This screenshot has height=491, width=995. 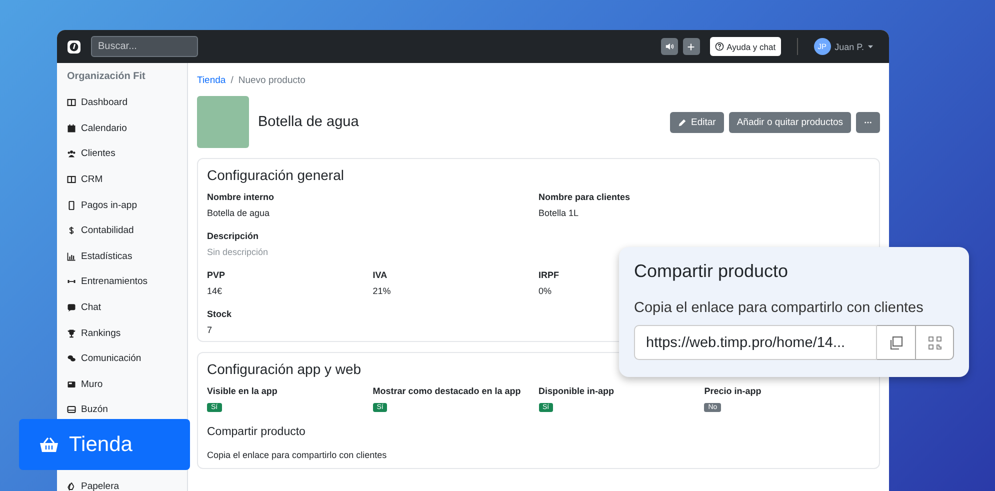 I want to click on sidebar-item: Dashboard, so click(x=127, y=103).